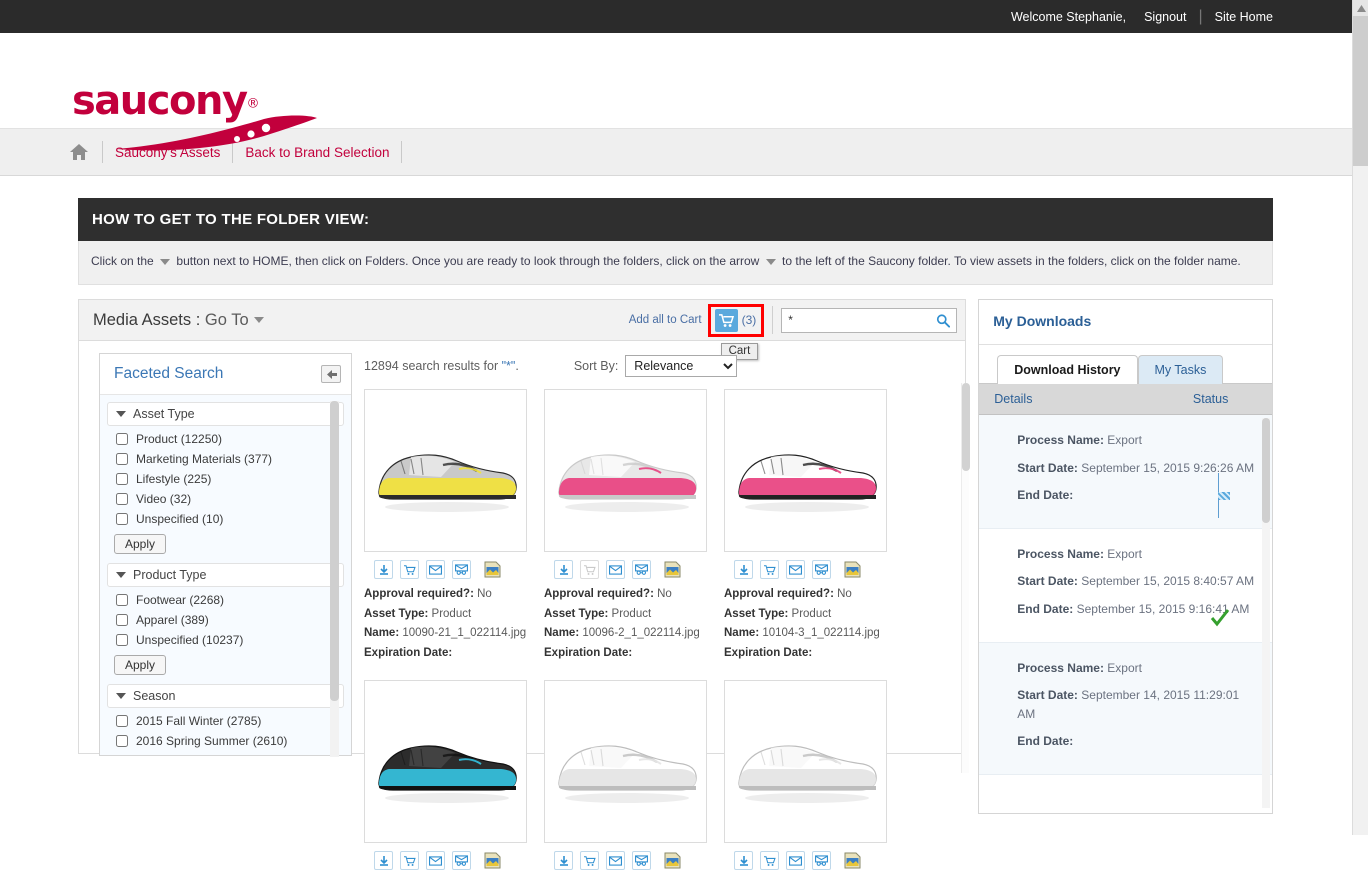  I want to click on page-scrollbar, so click(1360, 417).